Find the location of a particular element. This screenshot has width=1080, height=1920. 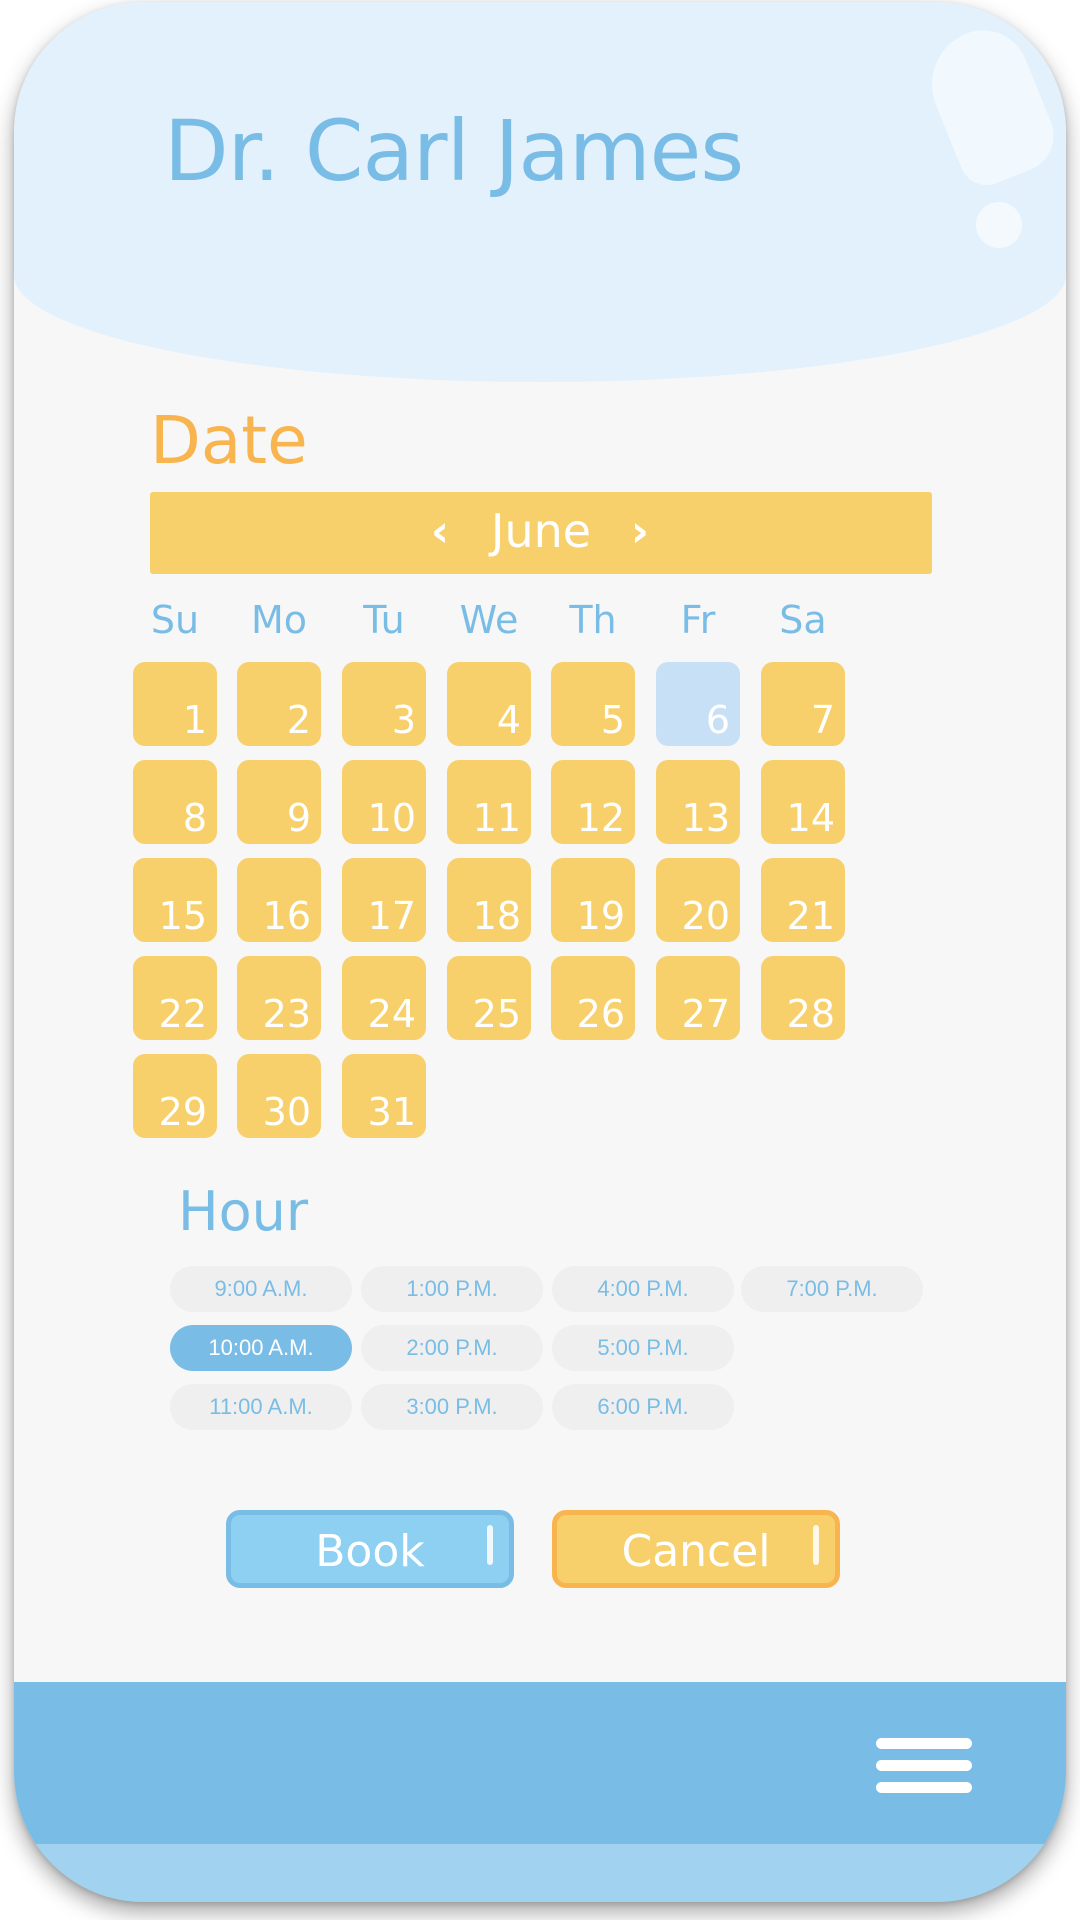

hour-slot: 5:00 P.M. is located at coordinates (643, 1348).